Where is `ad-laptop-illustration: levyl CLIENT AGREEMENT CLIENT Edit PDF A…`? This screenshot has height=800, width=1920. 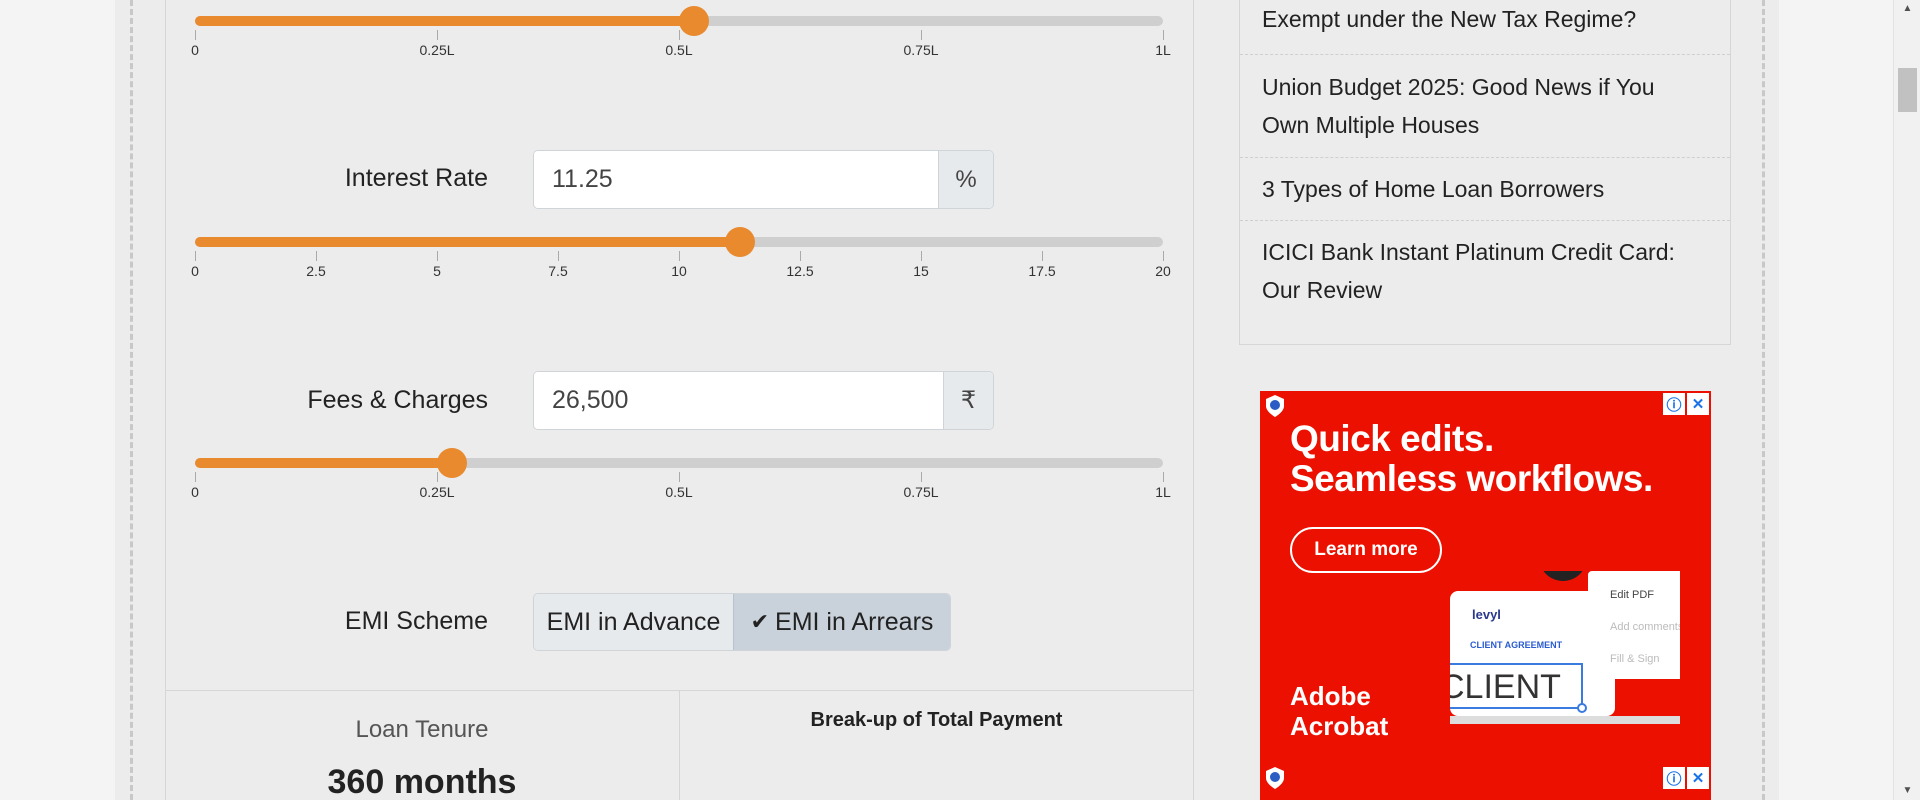 ad-laptop-illustration: levyl CLIENT AGREEMENT CLIENT Edit PDF A… is located at coordinates (1565, 647).